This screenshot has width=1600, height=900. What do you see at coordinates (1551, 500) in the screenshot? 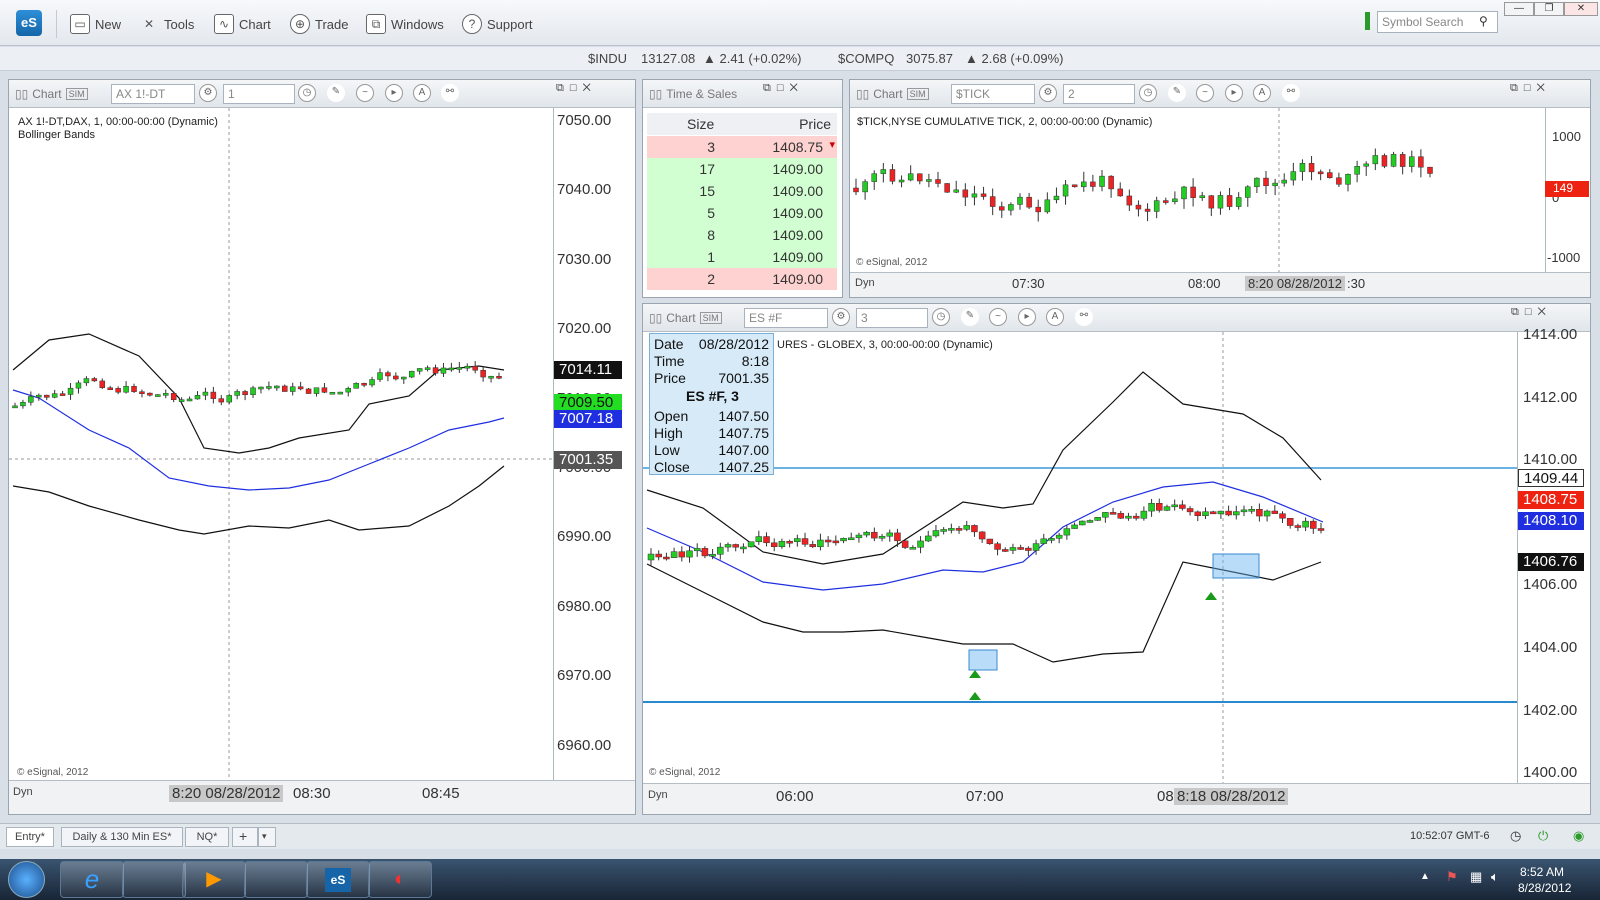
I see `price-tag: 1408.75` at bounding box center [1551, 500].